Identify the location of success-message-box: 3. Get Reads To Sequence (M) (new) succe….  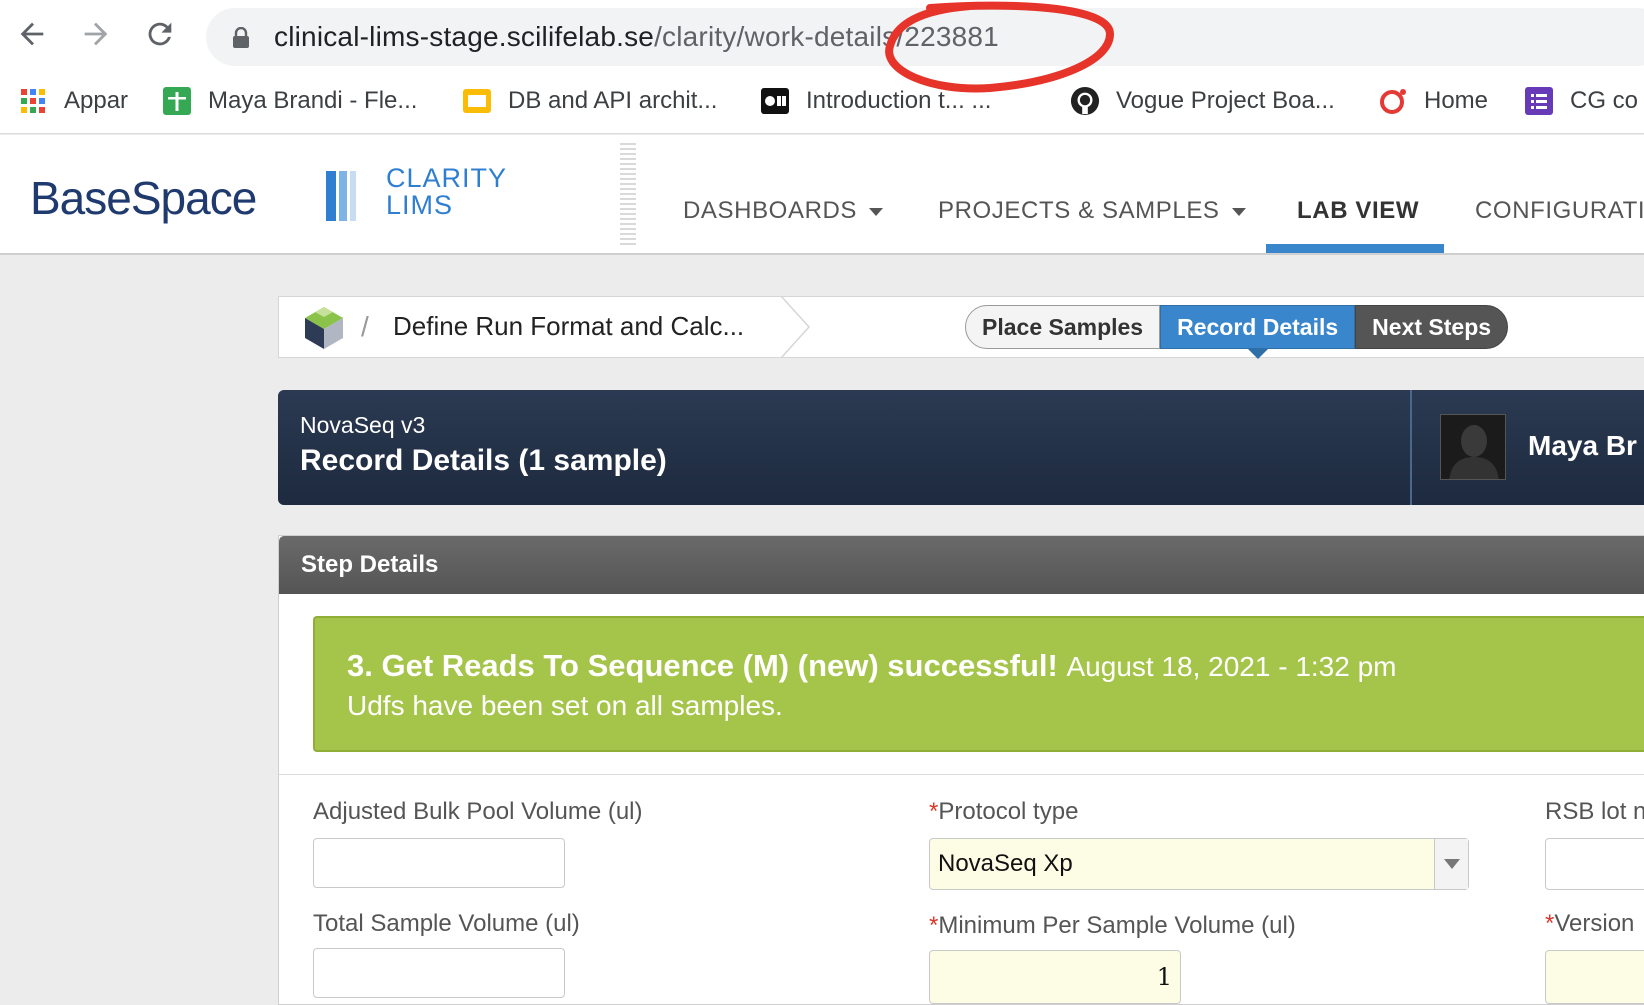
(978, 684).